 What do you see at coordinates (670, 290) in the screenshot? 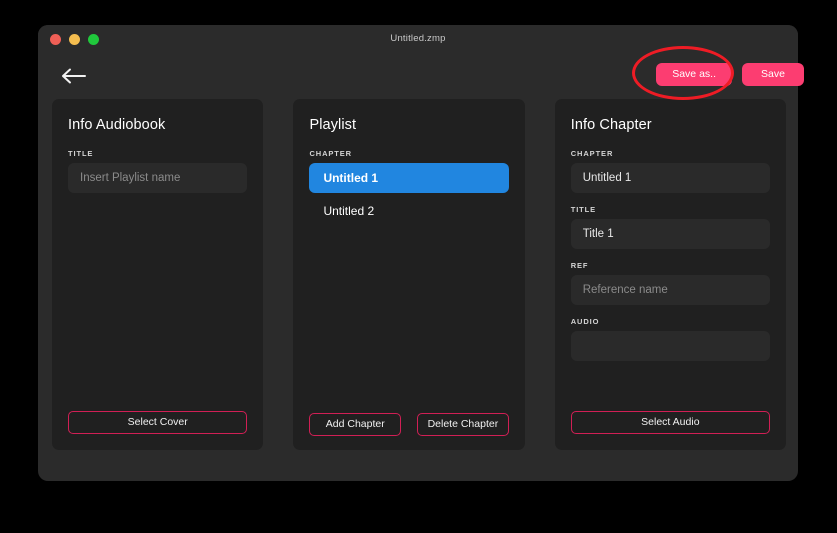
I see `chapter-ref-input: Reference name` at bounding box center [670, 290].